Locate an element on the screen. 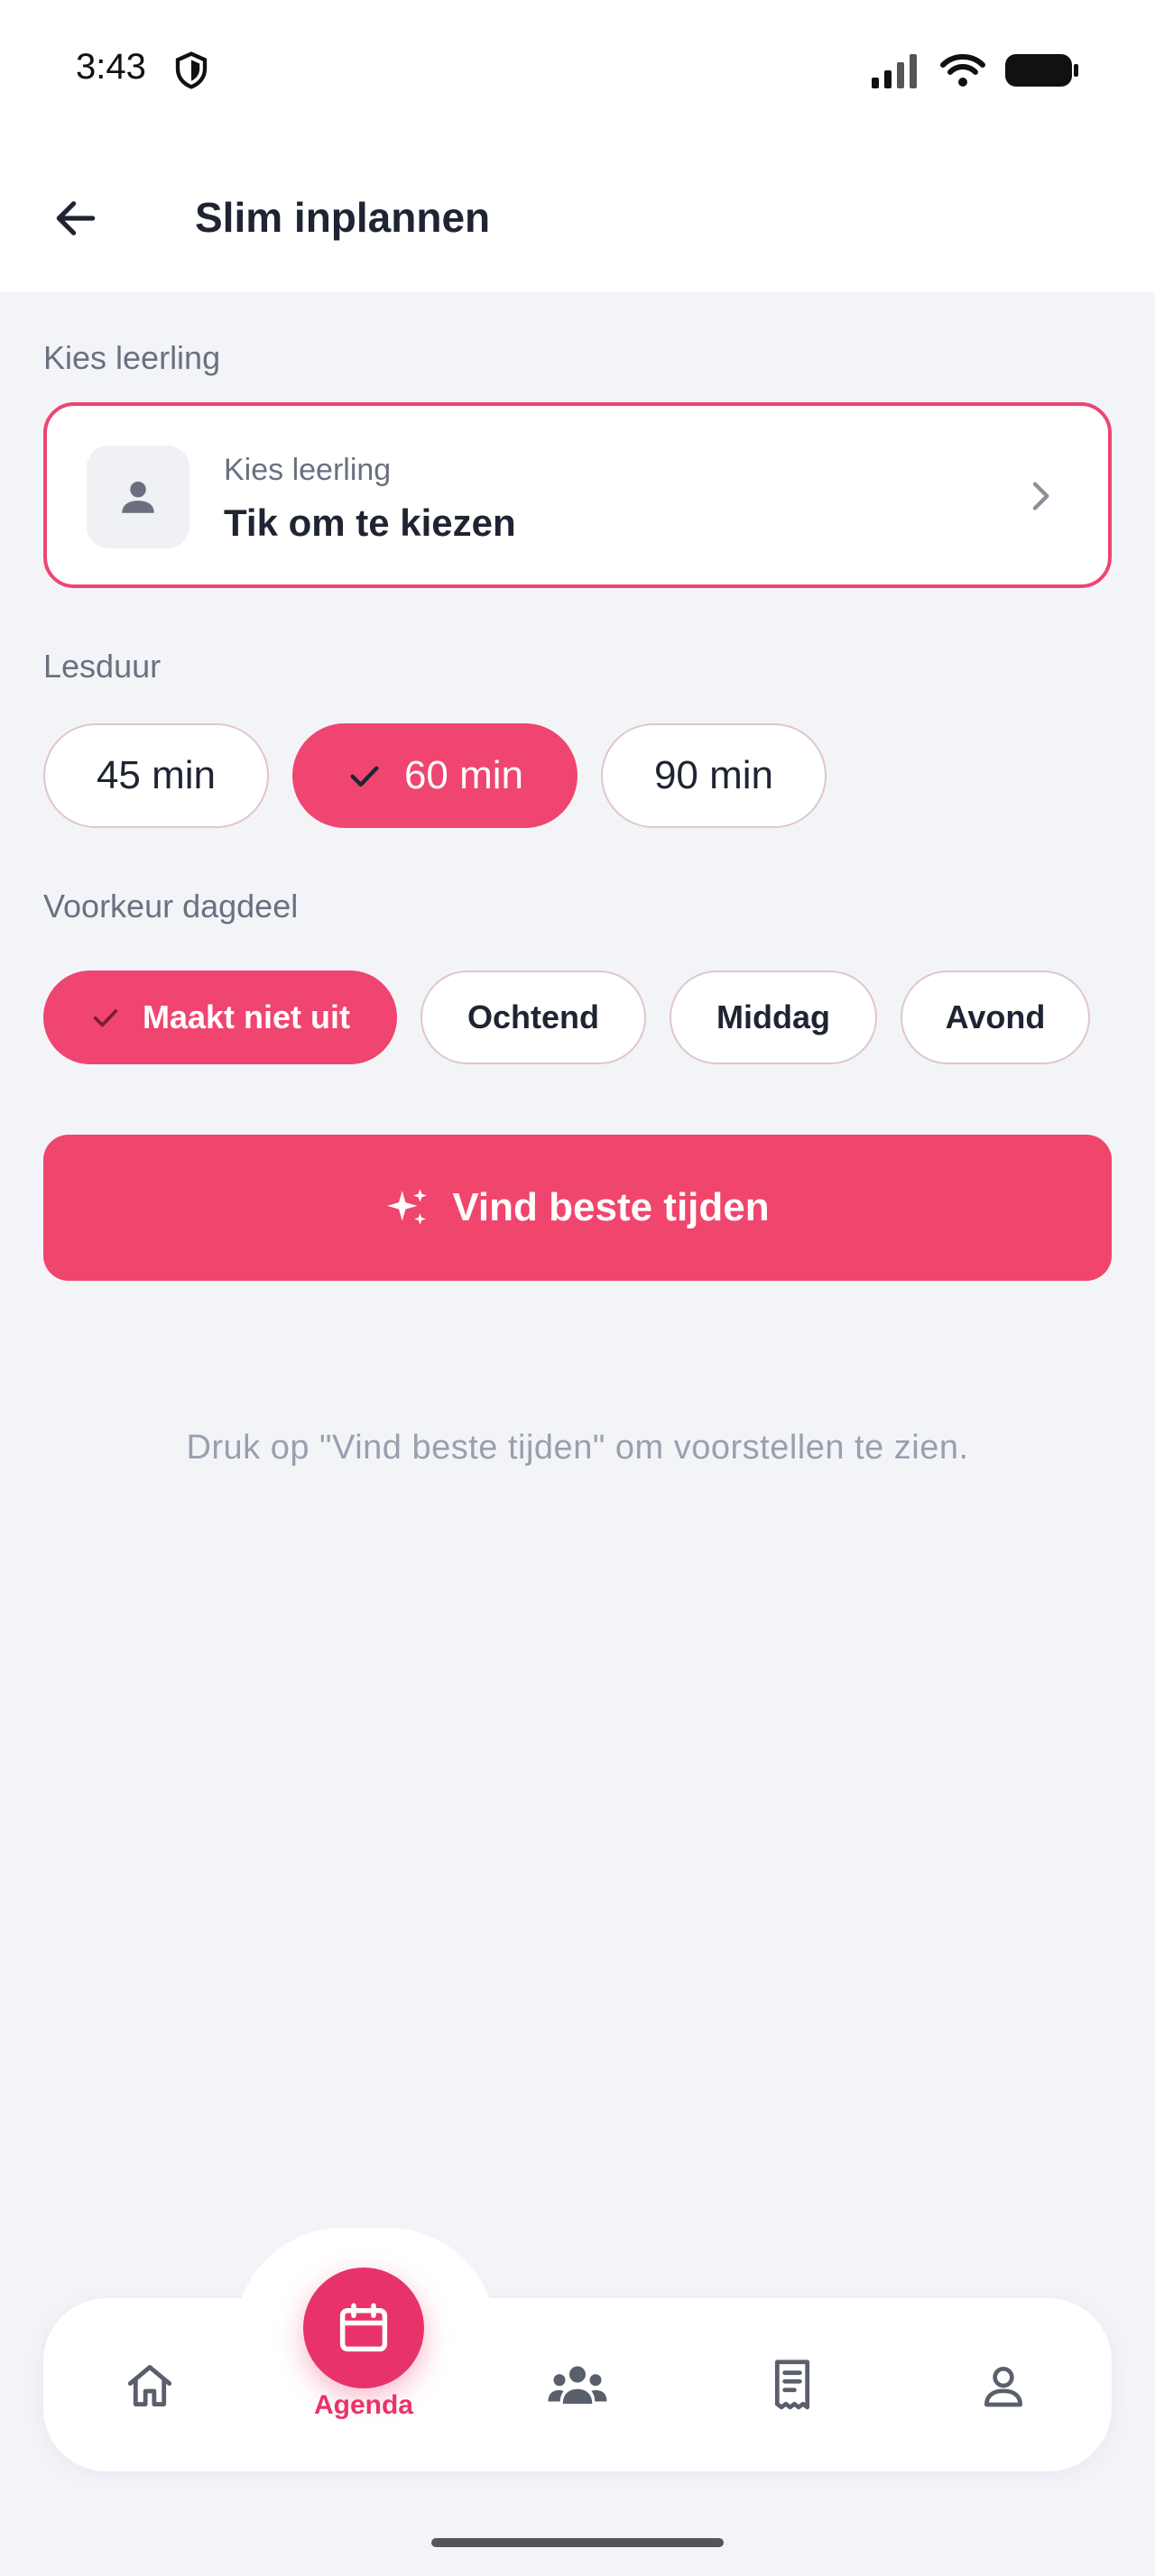  daypart-option-label: Ochtend is located at coordinates (533, 1017).